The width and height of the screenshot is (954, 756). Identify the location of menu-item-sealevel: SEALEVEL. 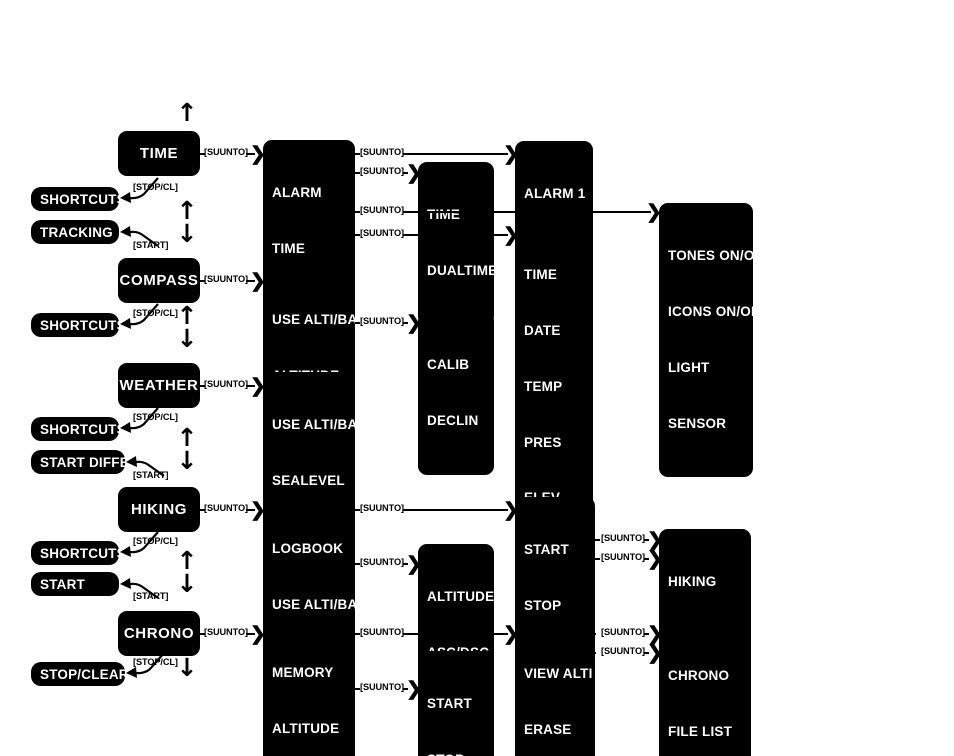
(309, 481).